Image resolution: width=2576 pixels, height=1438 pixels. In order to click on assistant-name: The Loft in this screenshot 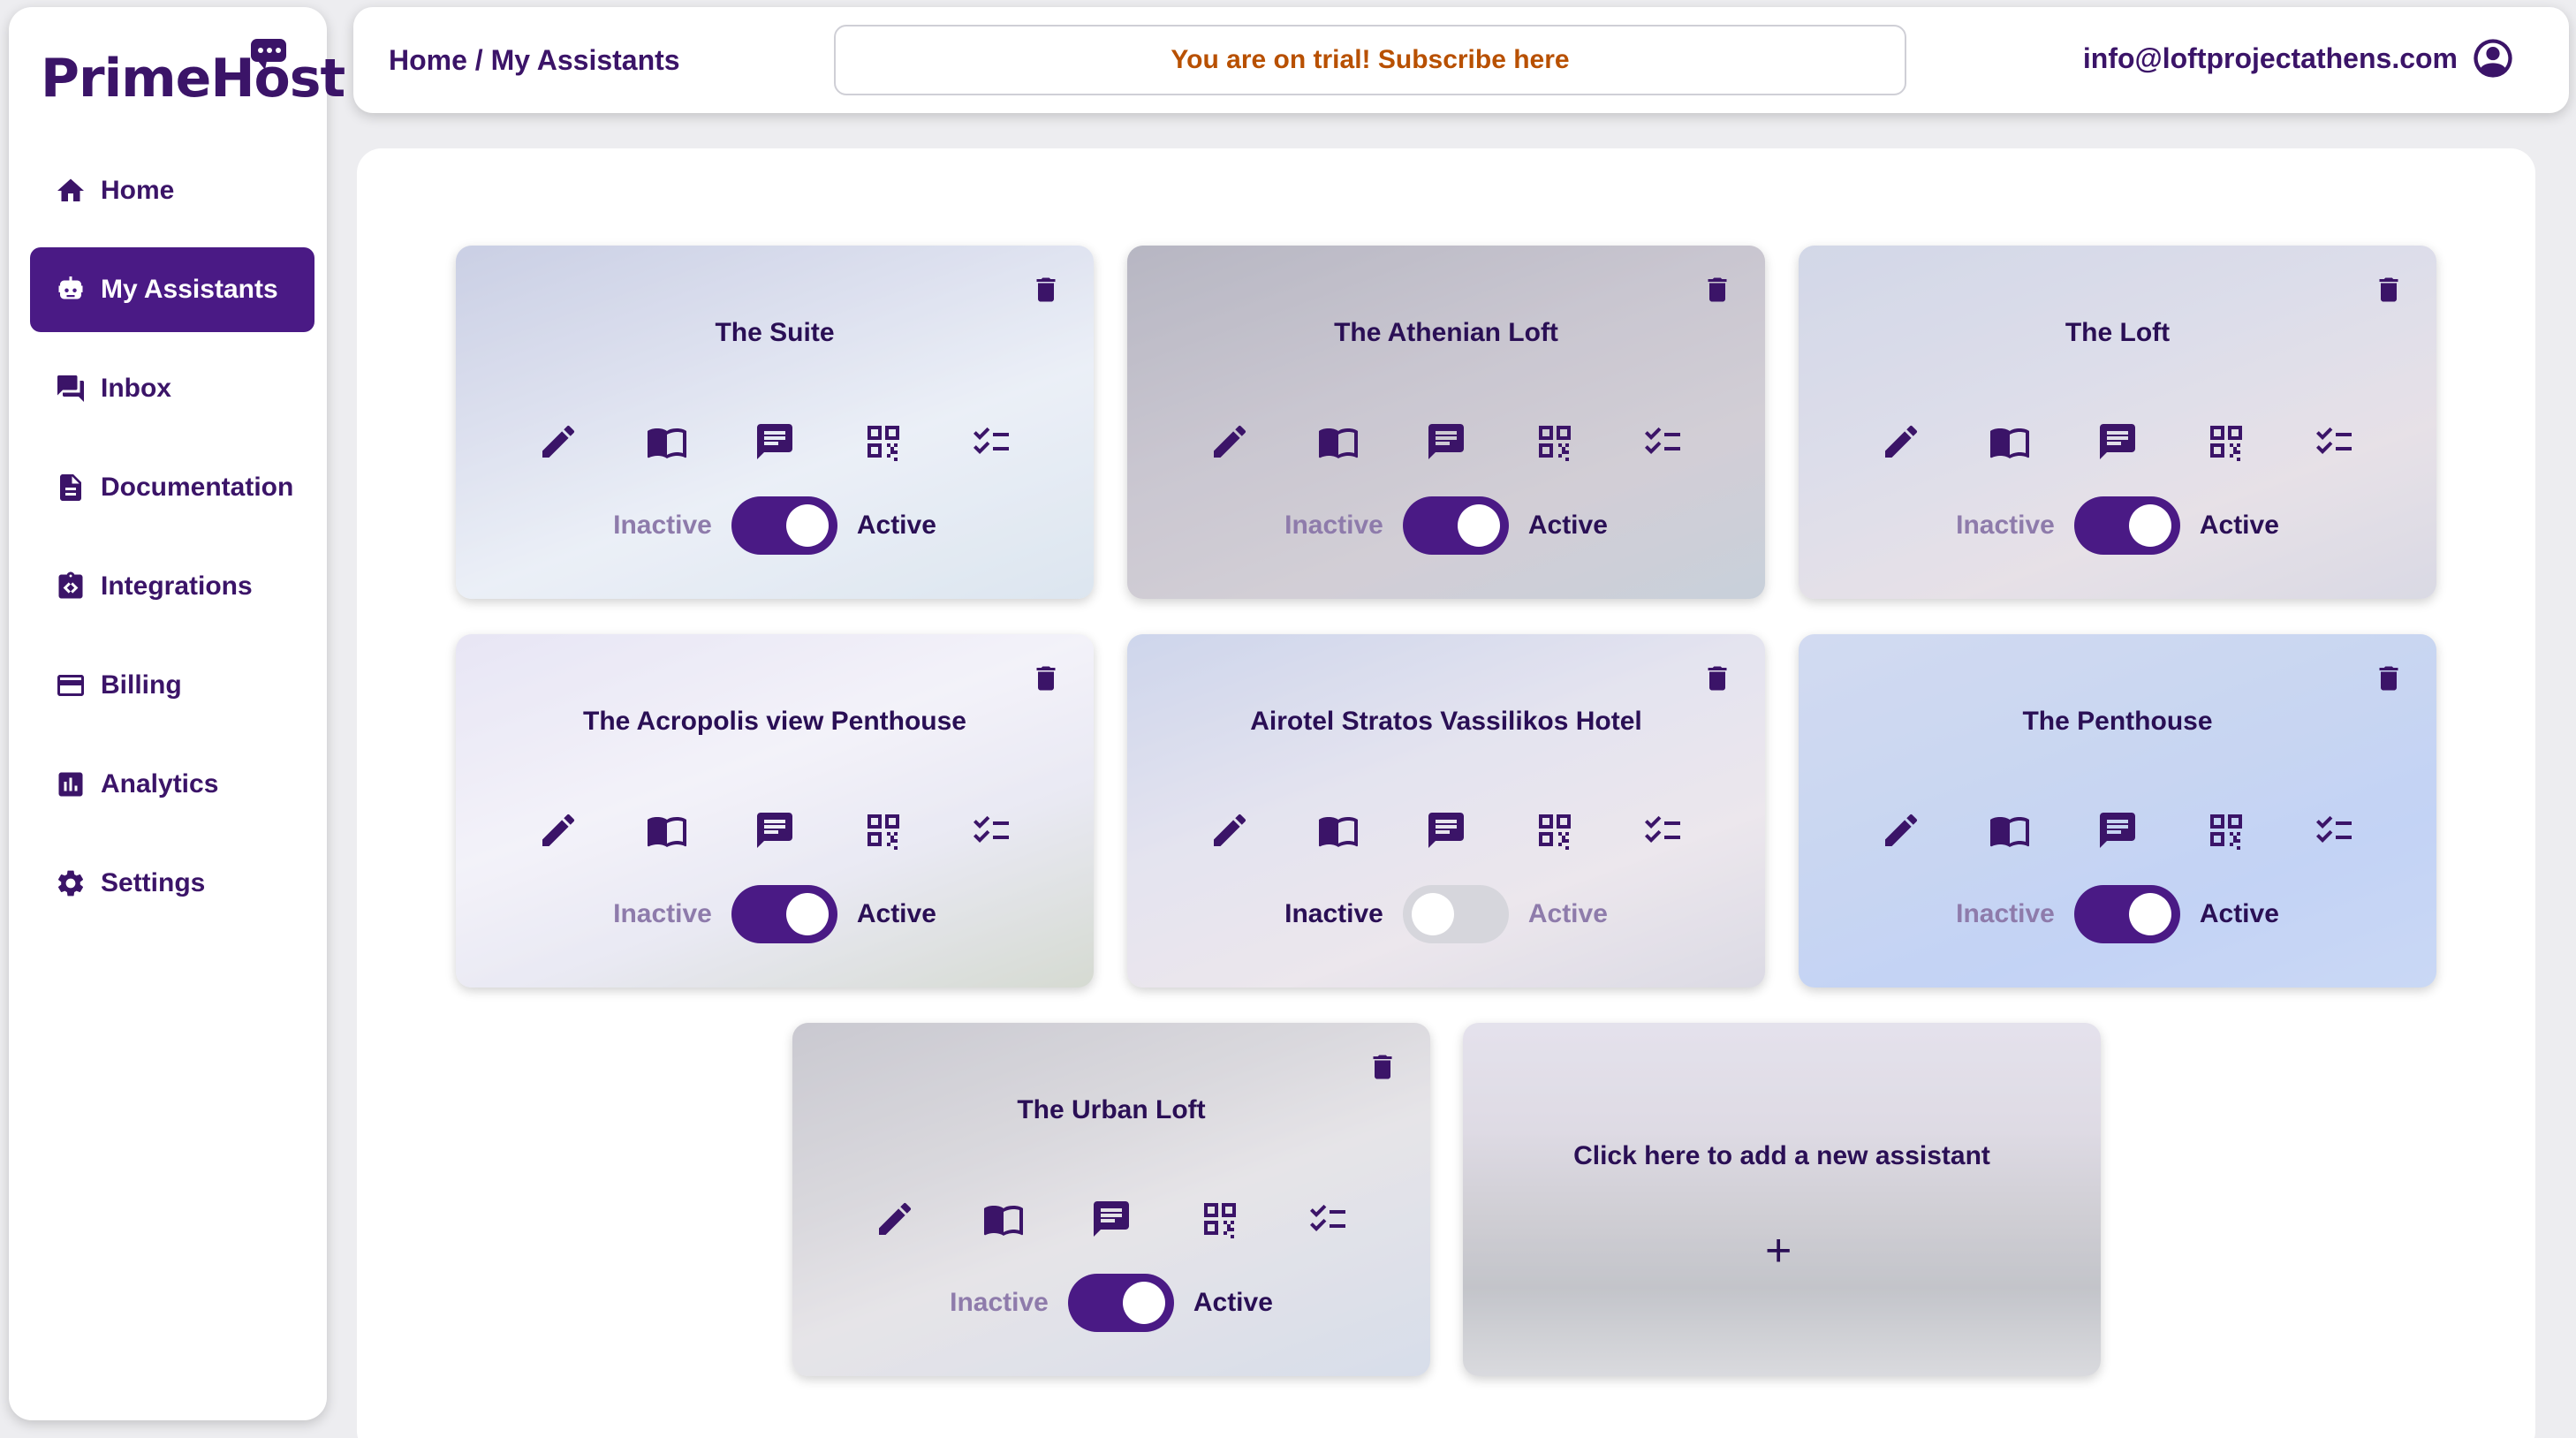, I will do `click(2118, 332)`.